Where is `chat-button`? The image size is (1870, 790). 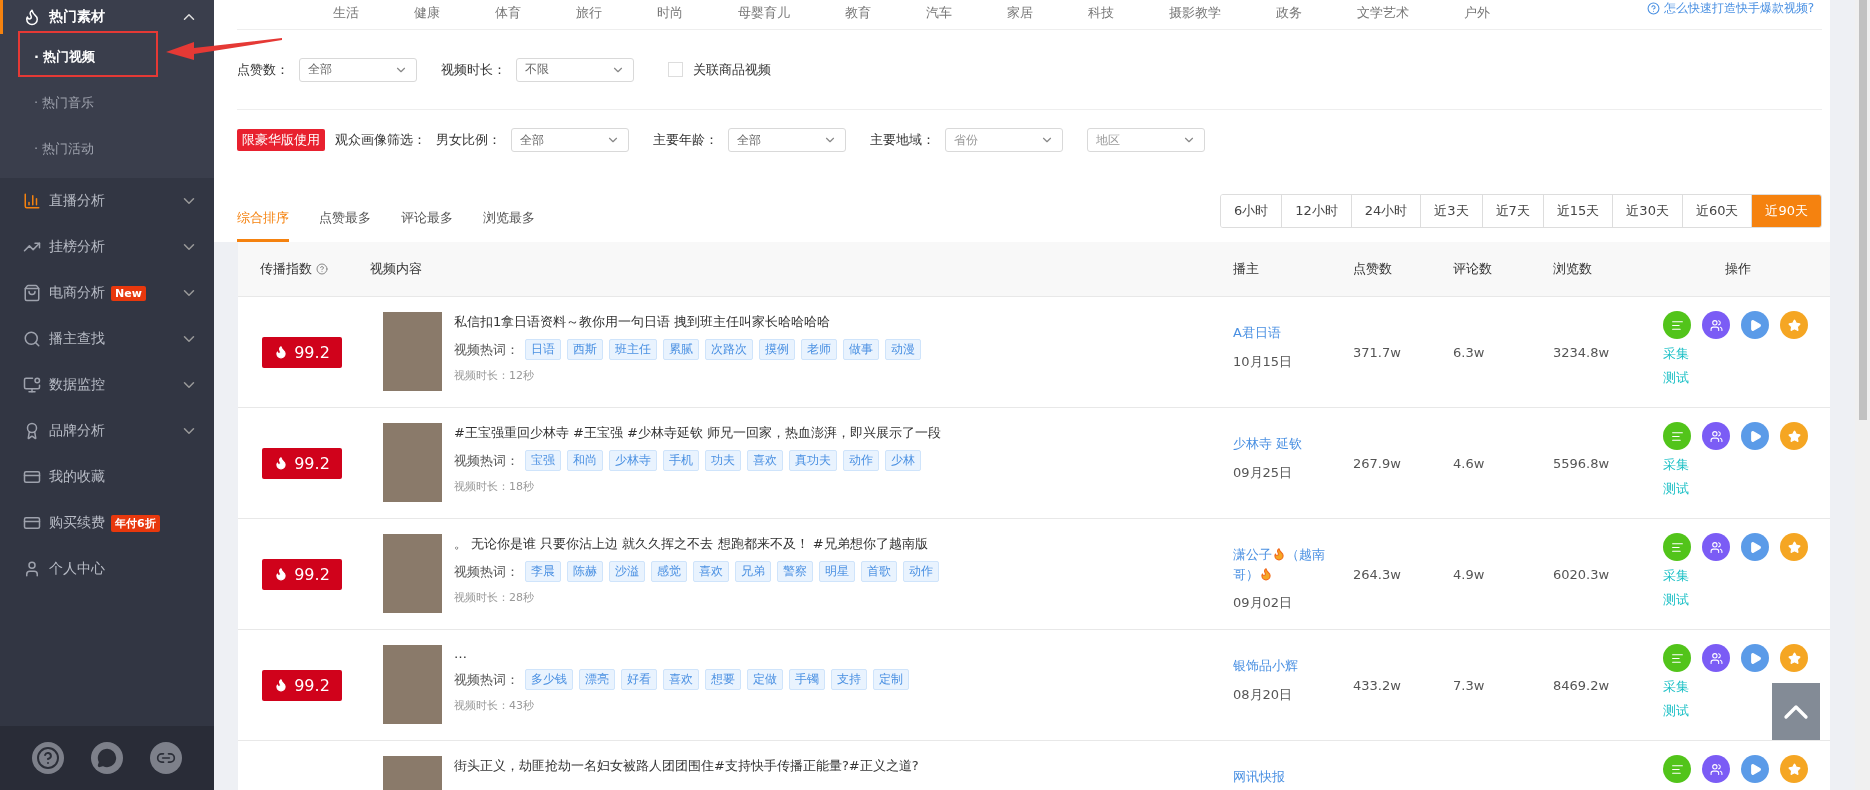
chat-button is located at coordinates (107, 758).